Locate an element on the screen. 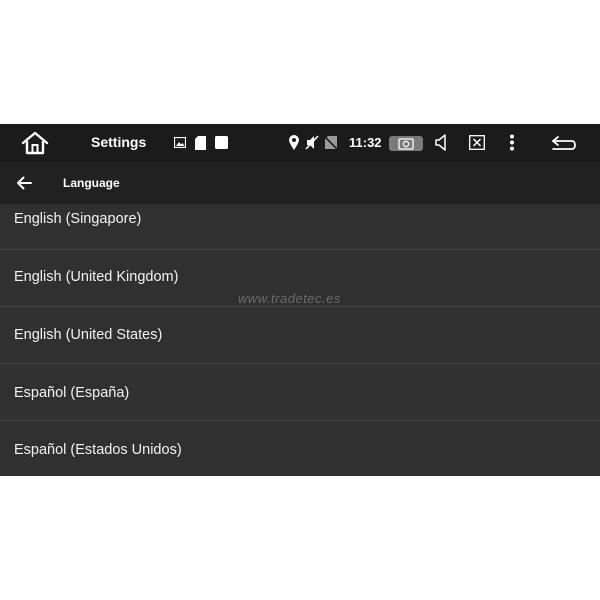  camera-icon is located at coordinates (406, 144).